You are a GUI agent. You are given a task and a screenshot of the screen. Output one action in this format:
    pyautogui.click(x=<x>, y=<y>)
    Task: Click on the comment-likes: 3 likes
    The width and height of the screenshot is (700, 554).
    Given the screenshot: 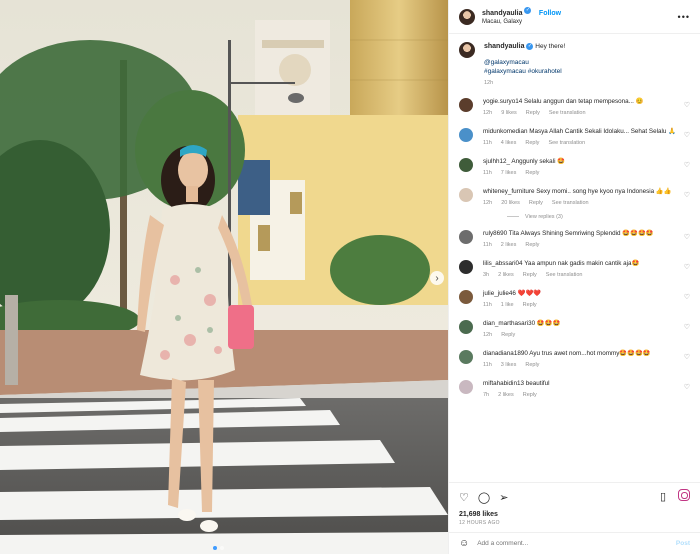 What is the action you would take?
    pyautogui.click(x=509, y=365)
    